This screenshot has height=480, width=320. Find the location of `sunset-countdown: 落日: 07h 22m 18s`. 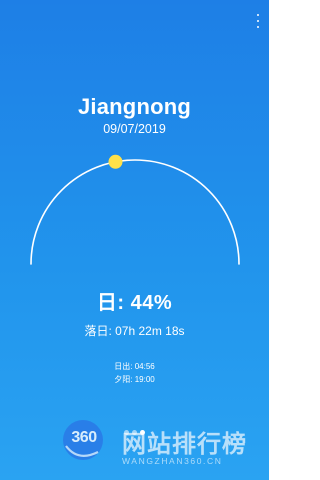

sunset-countdown: 落日: 07h 22m 18s is located at coordinates (134, 331).